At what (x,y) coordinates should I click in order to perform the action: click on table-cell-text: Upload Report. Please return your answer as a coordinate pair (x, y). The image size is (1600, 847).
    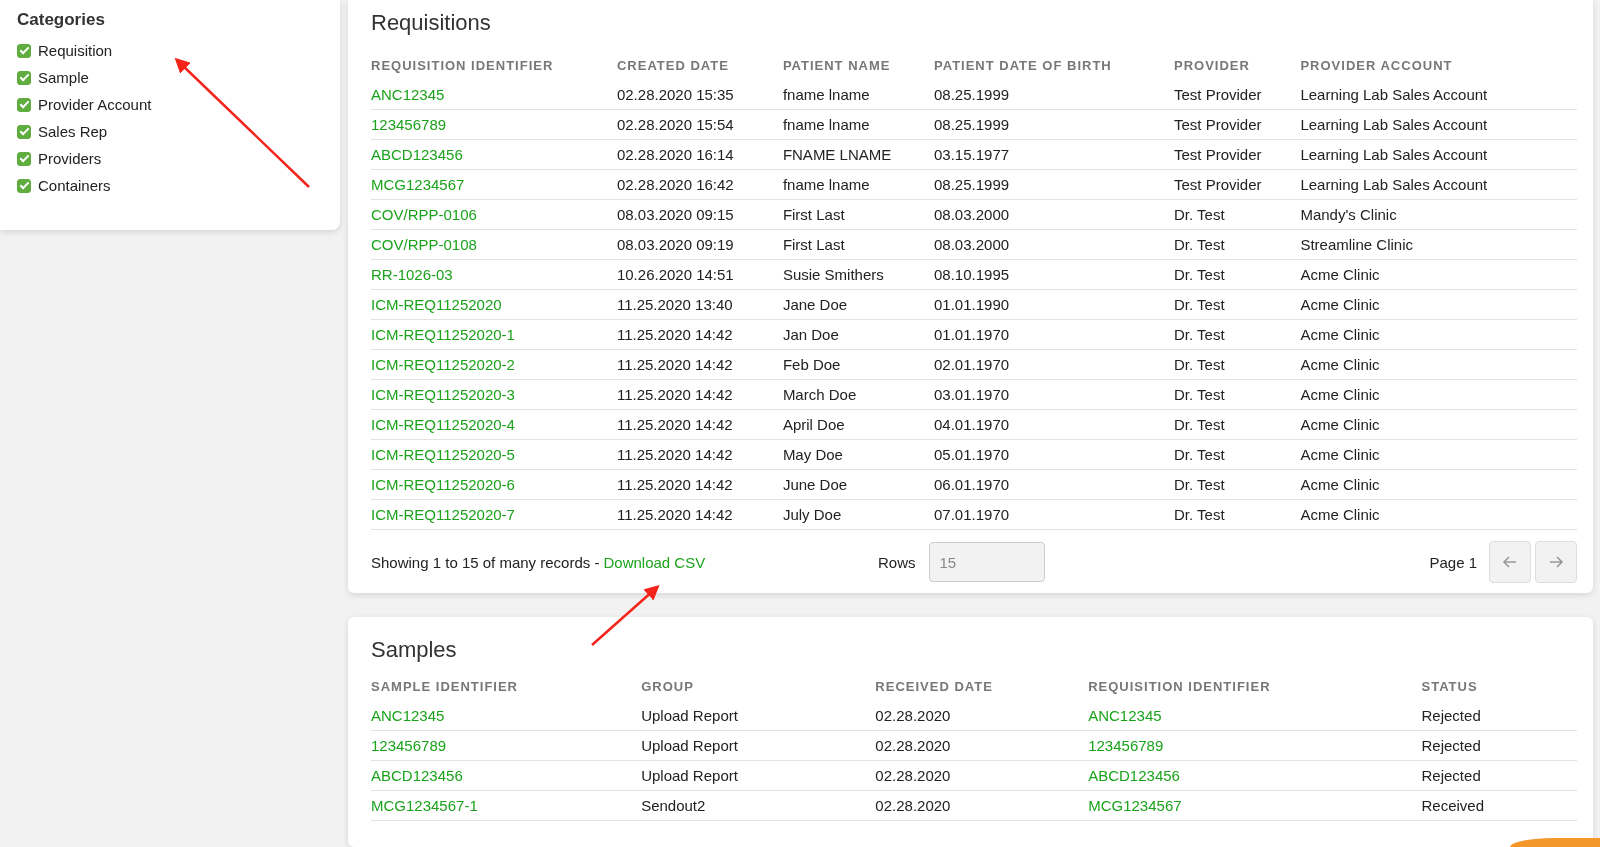
    Looking at the image, I should click on (690, 715).